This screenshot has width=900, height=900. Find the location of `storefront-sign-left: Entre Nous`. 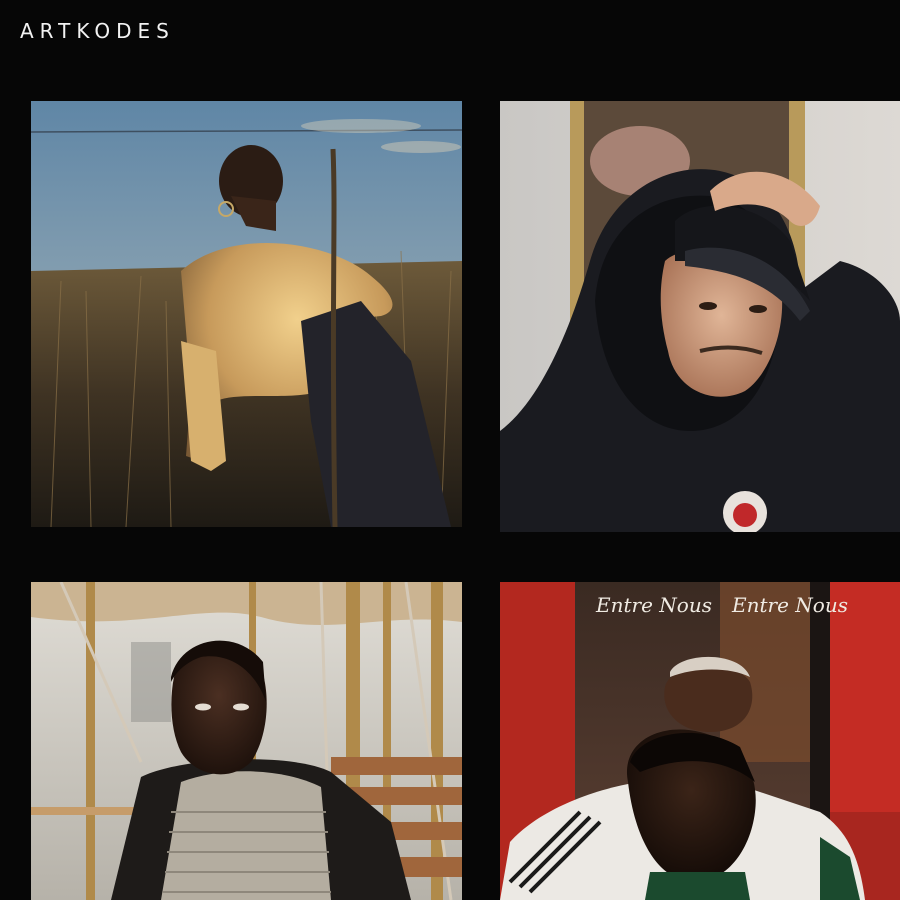

storefront-sign-left: Entre Nous is located at coordinates (653, 605).